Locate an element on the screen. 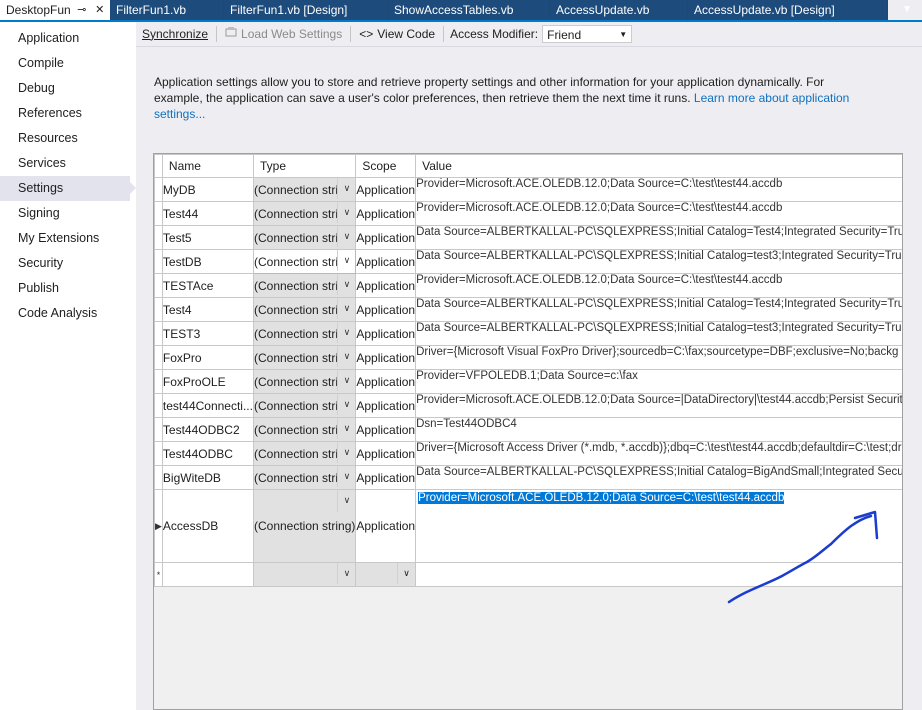 The image size is (922, 710). column-header-value: Value is located at coordinates (658, 166).